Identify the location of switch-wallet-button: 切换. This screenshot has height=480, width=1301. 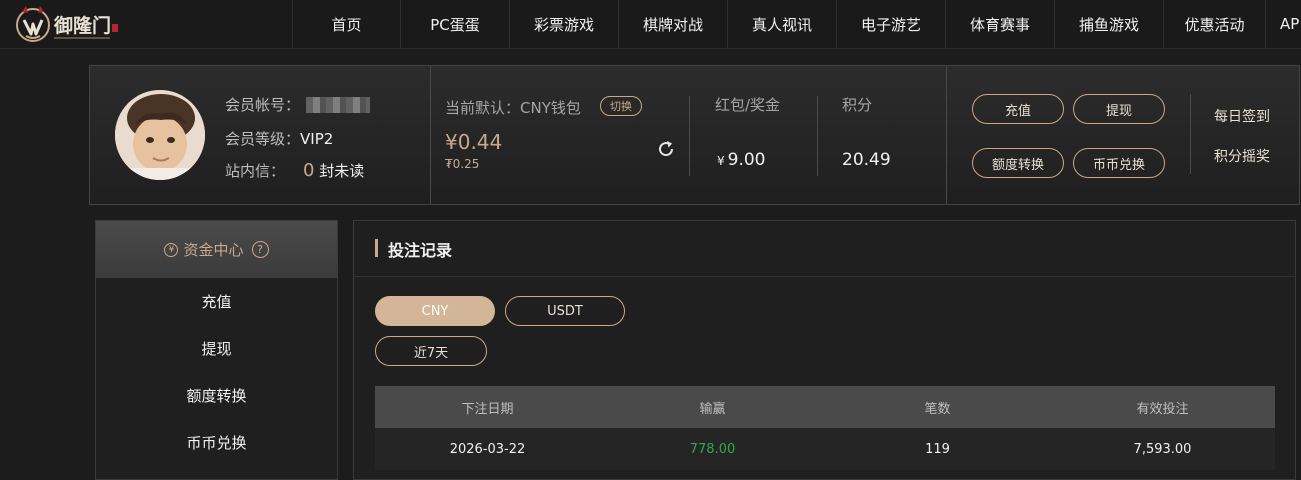
(621, 106).